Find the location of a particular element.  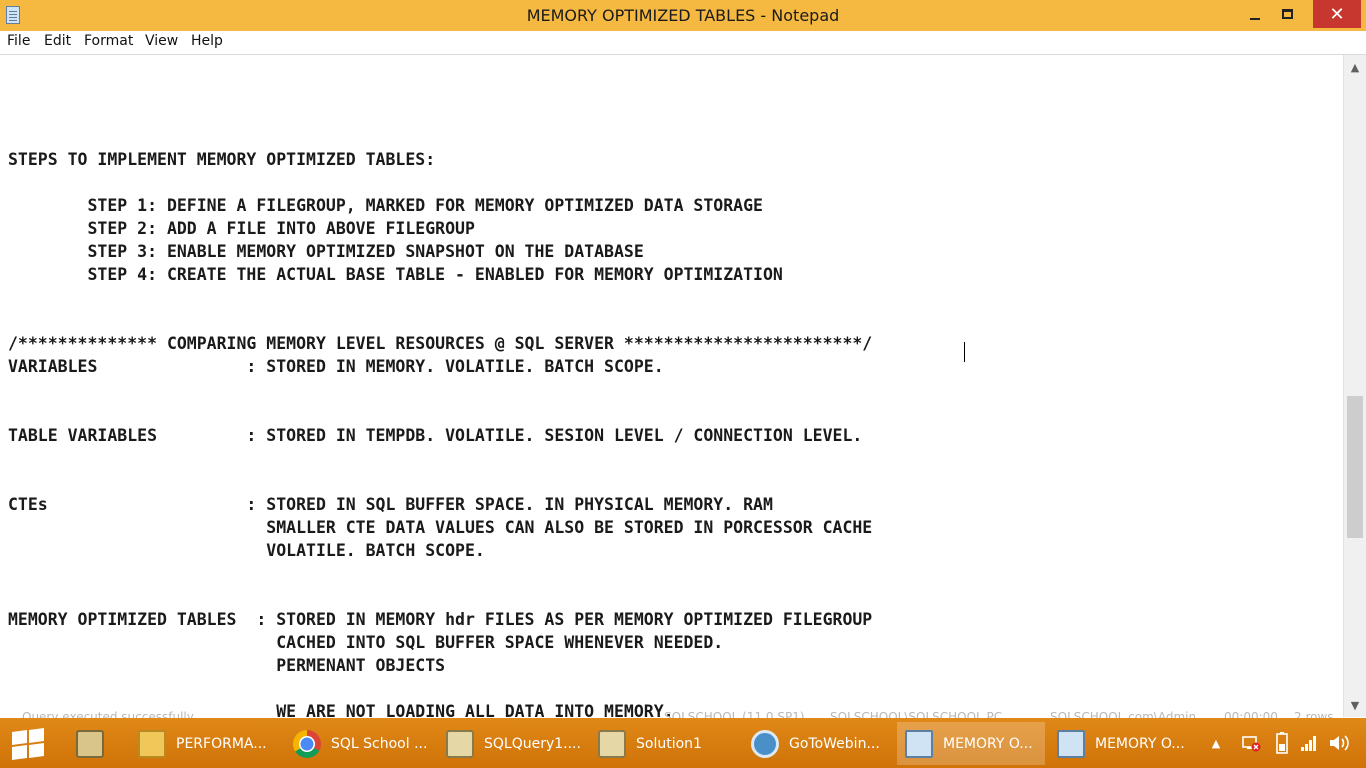

windows-logo-icon is located at coordinates (19, 737).